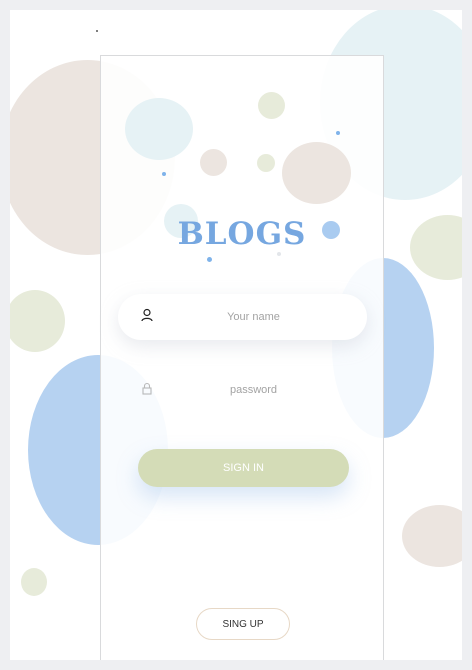 Image resolution: width=472 pixels, height=670 pixels. I want to click on username-field, so click(242, 317).